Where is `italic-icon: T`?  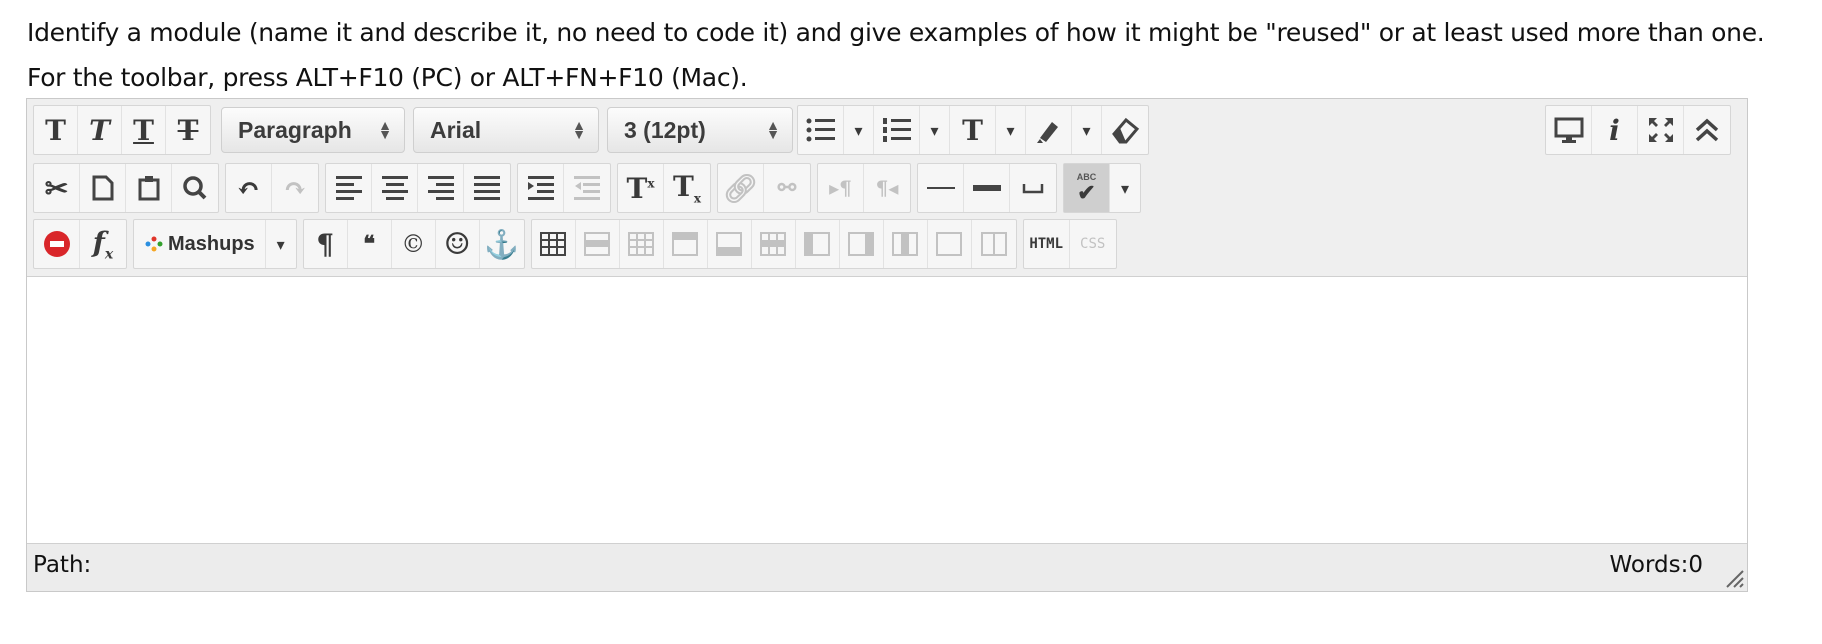
italic-icon: T is located at coordinates (99, 130).